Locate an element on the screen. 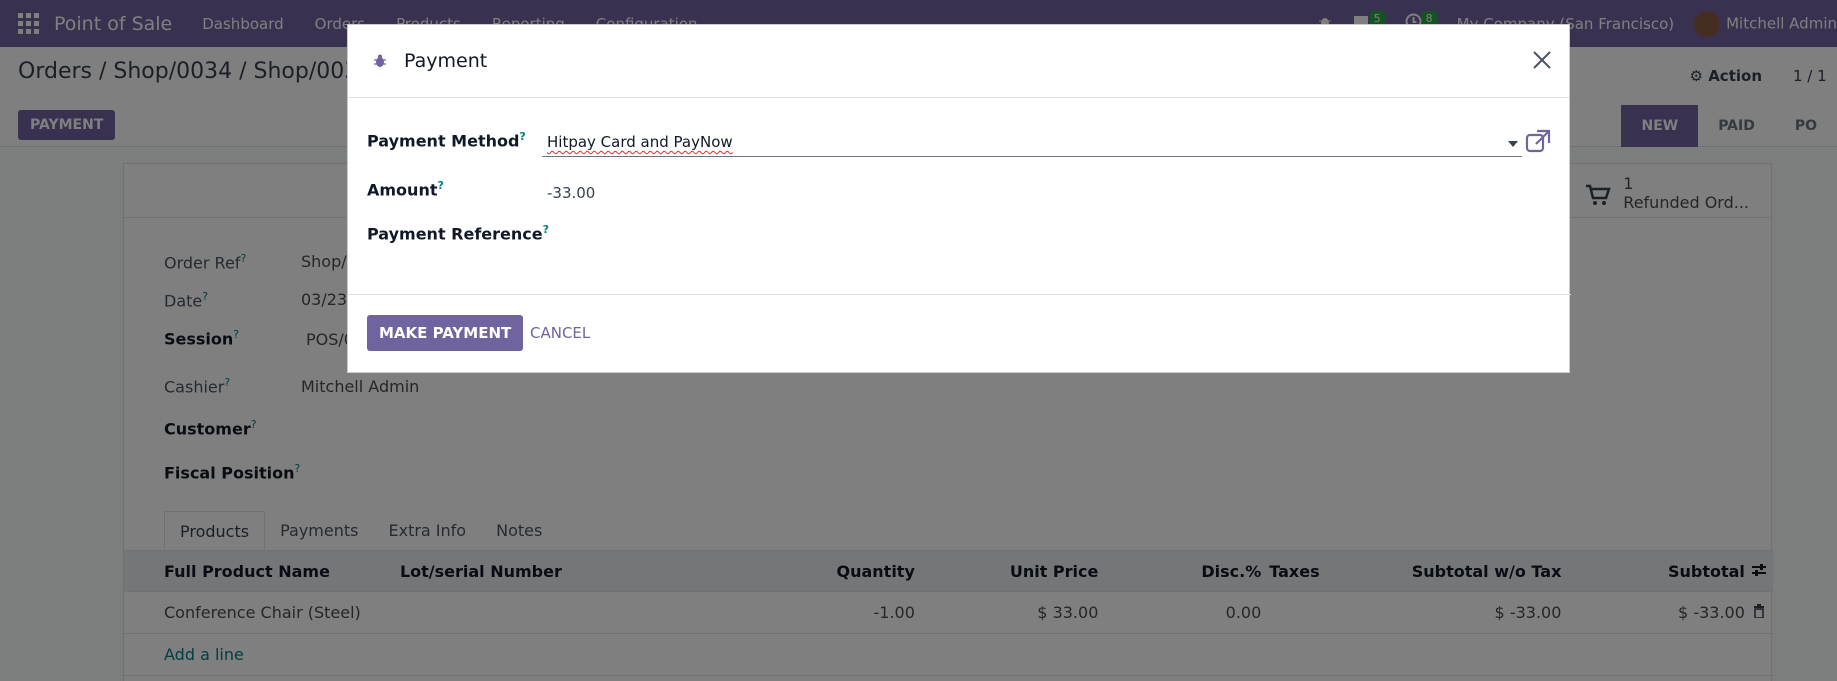 The width and height of the screenshot is (1837, 681). cancel-button: CANCEL is located at coordinates (560, 333).